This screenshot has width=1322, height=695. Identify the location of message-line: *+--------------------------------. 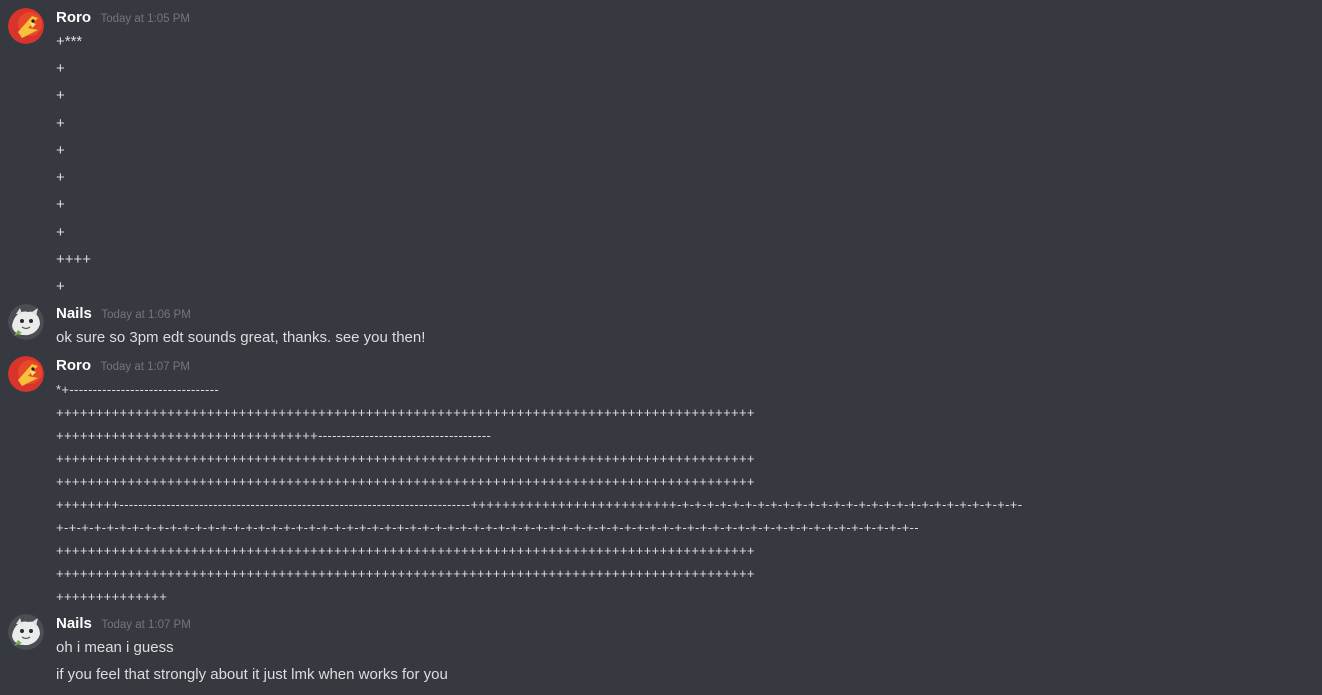
(138, 389).